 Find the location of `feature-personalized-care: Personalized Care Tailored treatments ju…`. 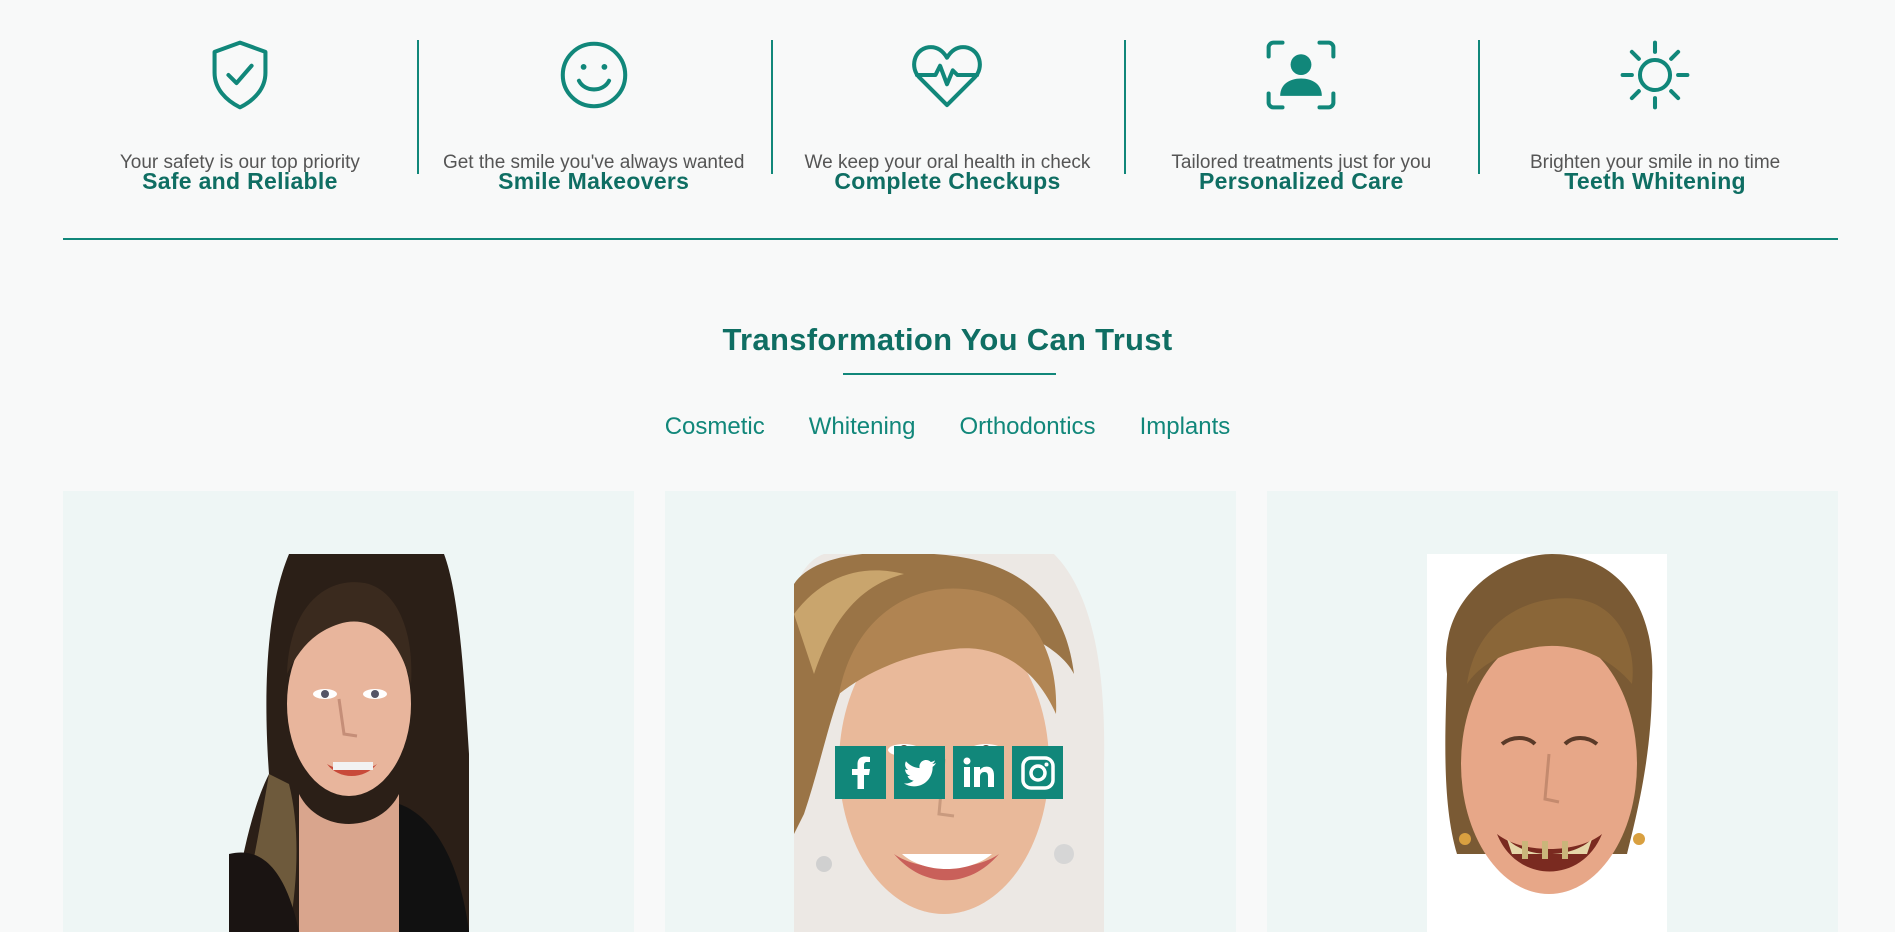

feature-personalized-care: Personalized Care Tailored treatments ju… is located at coordinates (1301, 116).